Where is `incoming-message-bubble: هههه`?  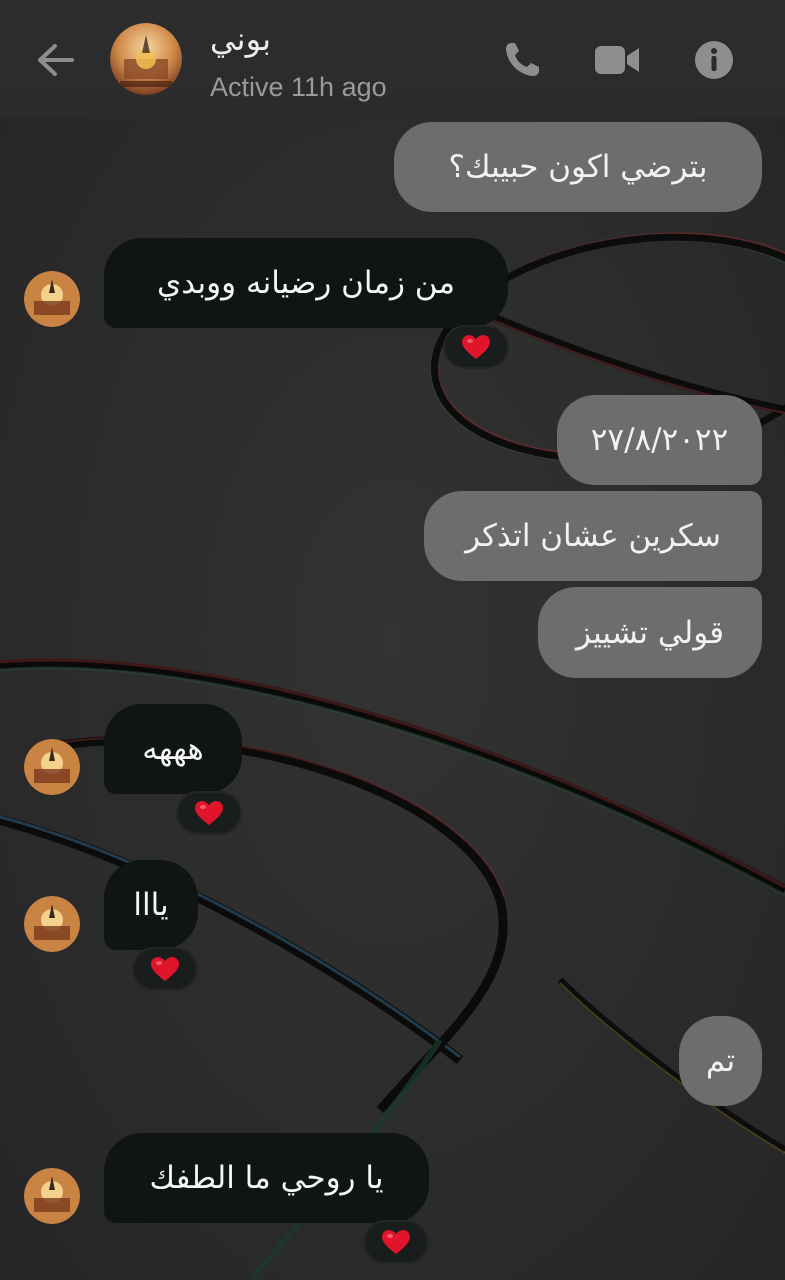 incoming-message-bubble: هههه is located at coordinates (173, 749).